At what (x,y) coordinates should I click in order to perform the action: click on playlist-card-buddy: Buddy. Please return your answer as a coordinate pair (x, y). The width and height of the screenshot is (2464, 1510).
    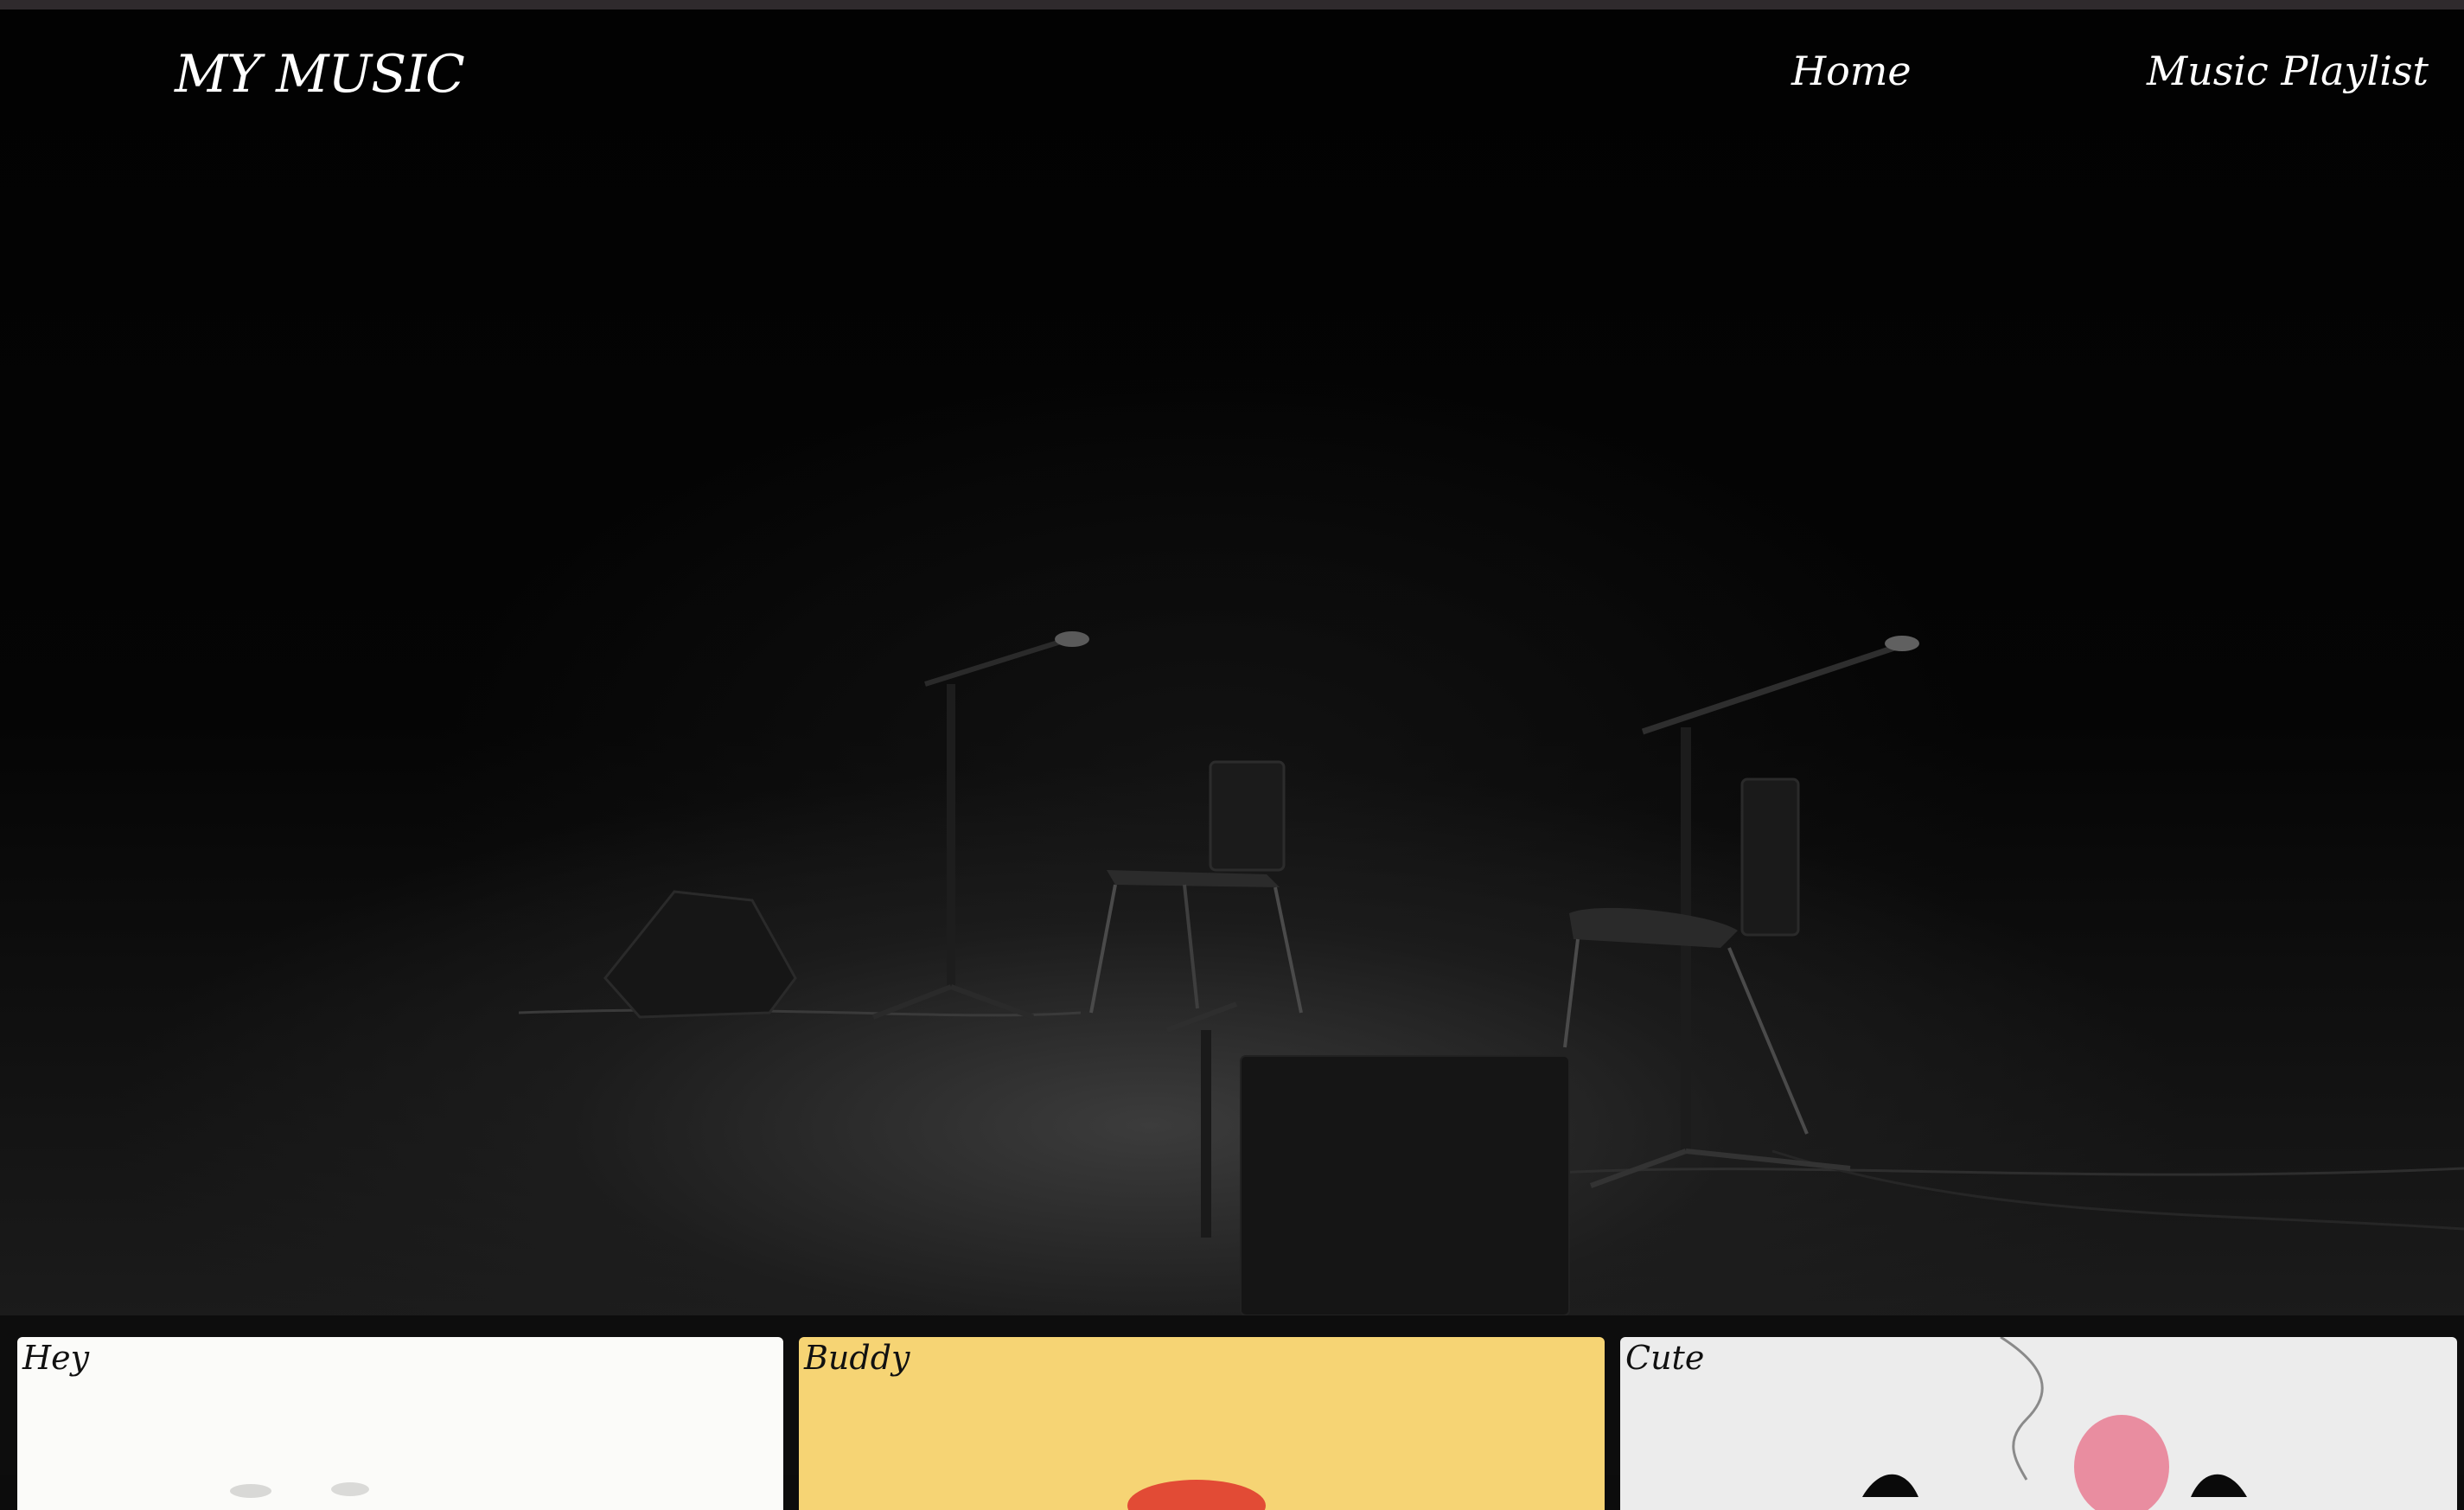
    Looking at the image, I should click on (1202, 1423).